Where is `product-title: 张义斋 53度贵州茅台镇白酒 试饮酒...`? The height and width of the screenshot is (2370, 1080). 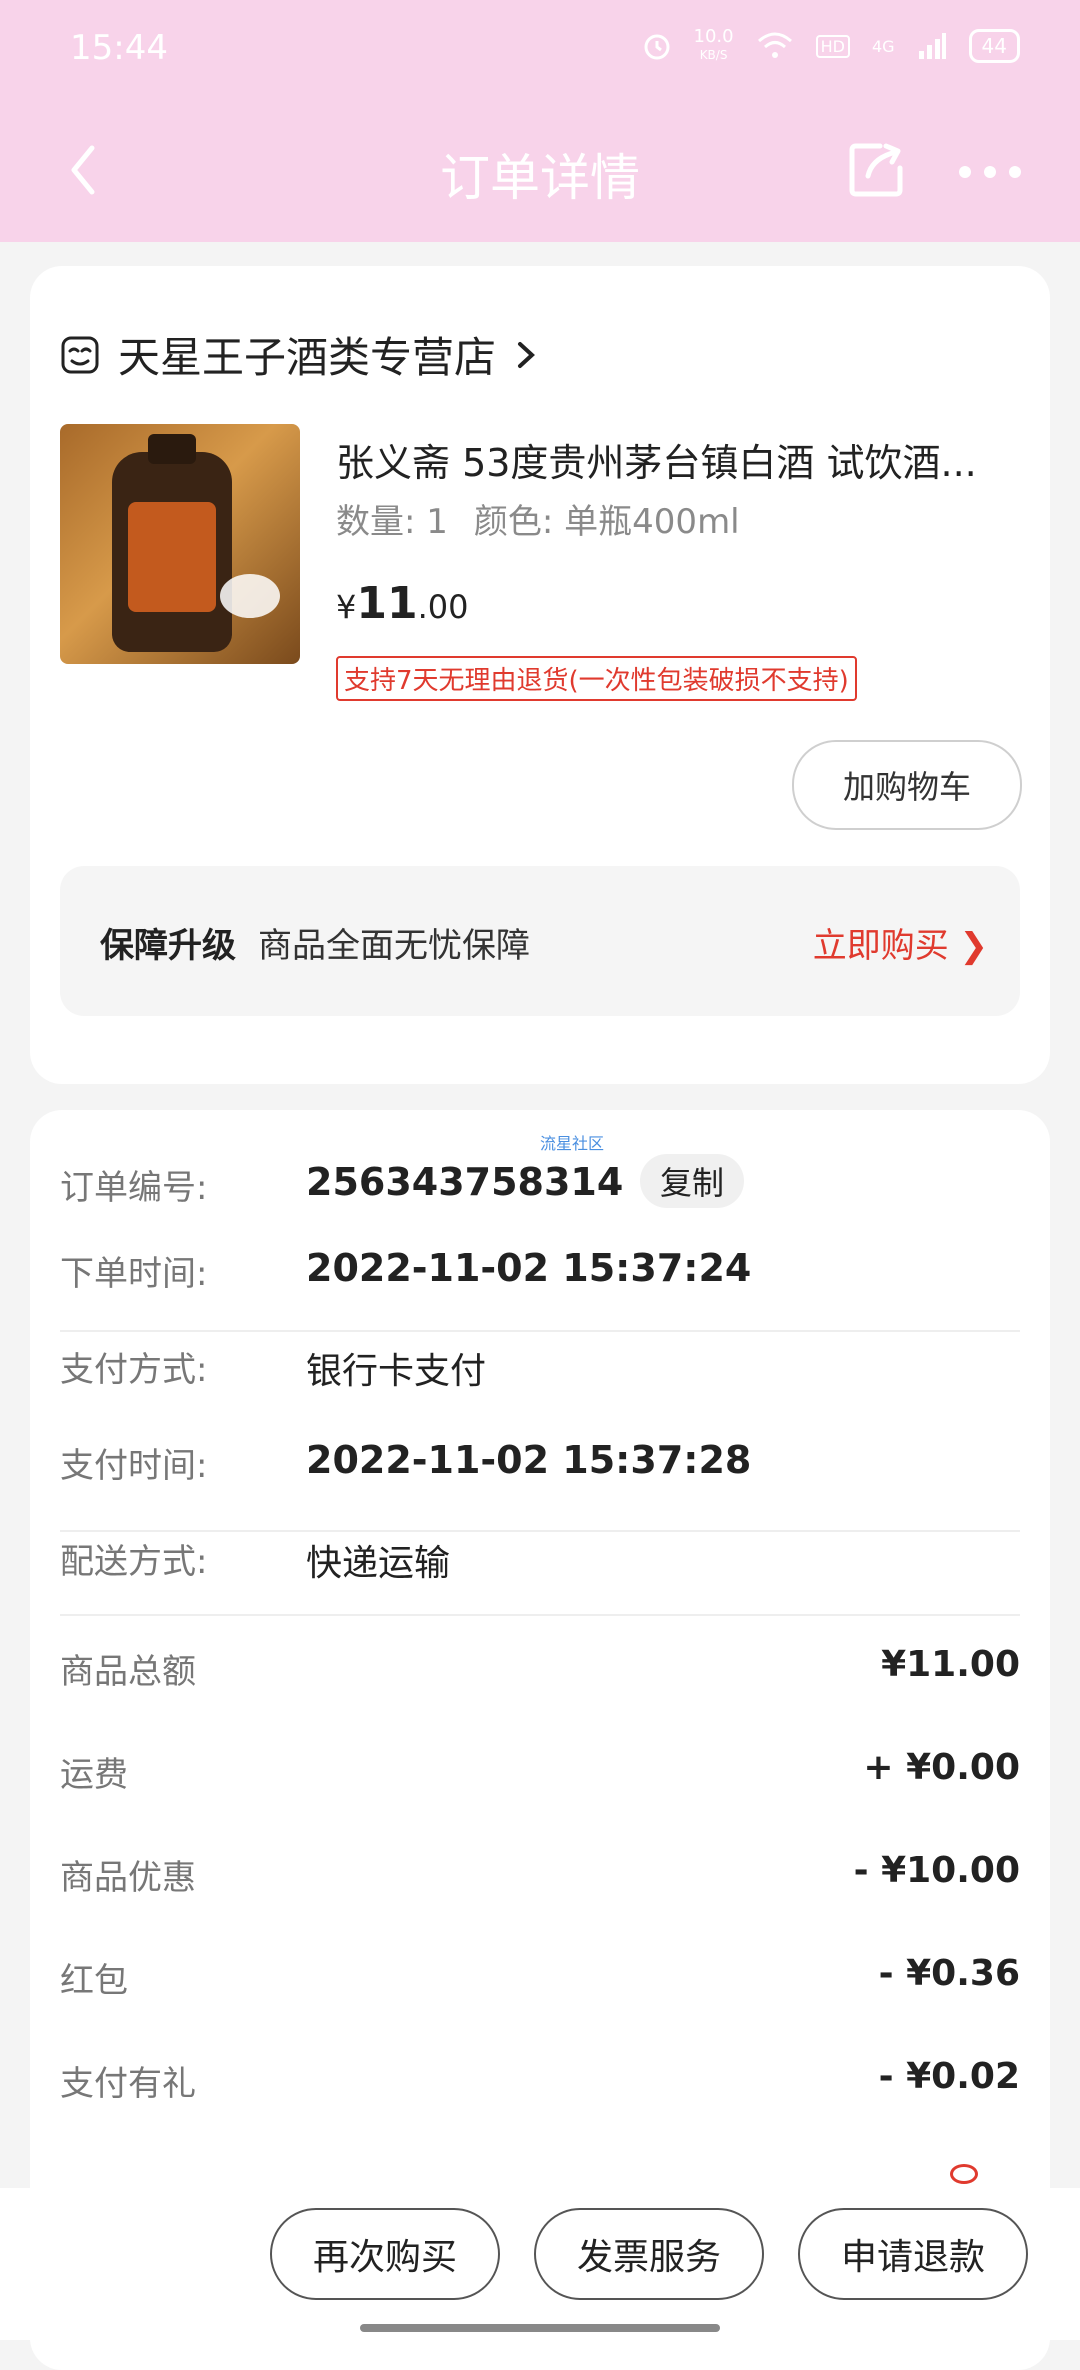
product-title: 张义斋 53度贵州茅台镇白酒 试饮酒... is located at coordinates (681, 459).